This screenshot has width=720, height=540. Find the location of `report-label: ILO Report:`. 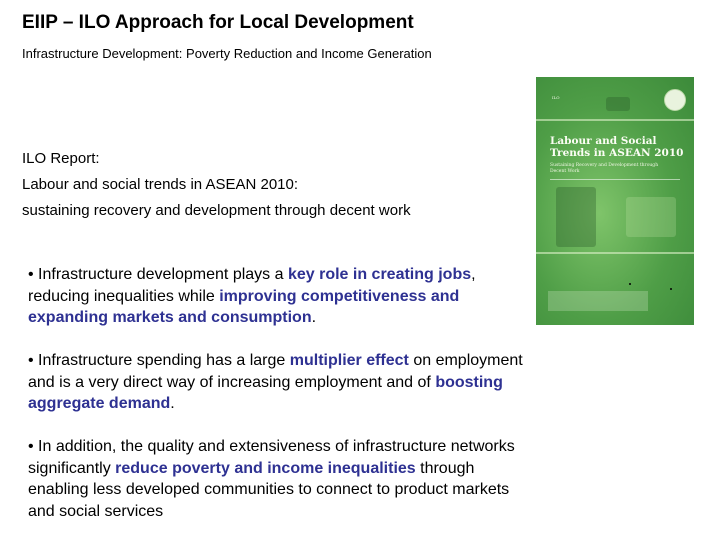

report-label: ILO Report: is located at coordinates (61, 158).